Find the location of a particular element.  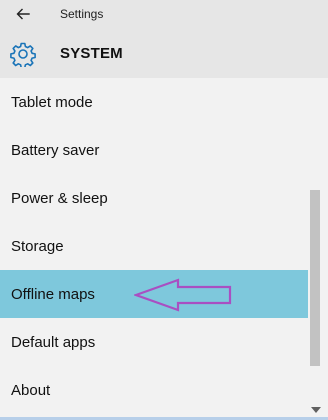

menu-item-label: Offline maps is located at coordinates (53, 294).